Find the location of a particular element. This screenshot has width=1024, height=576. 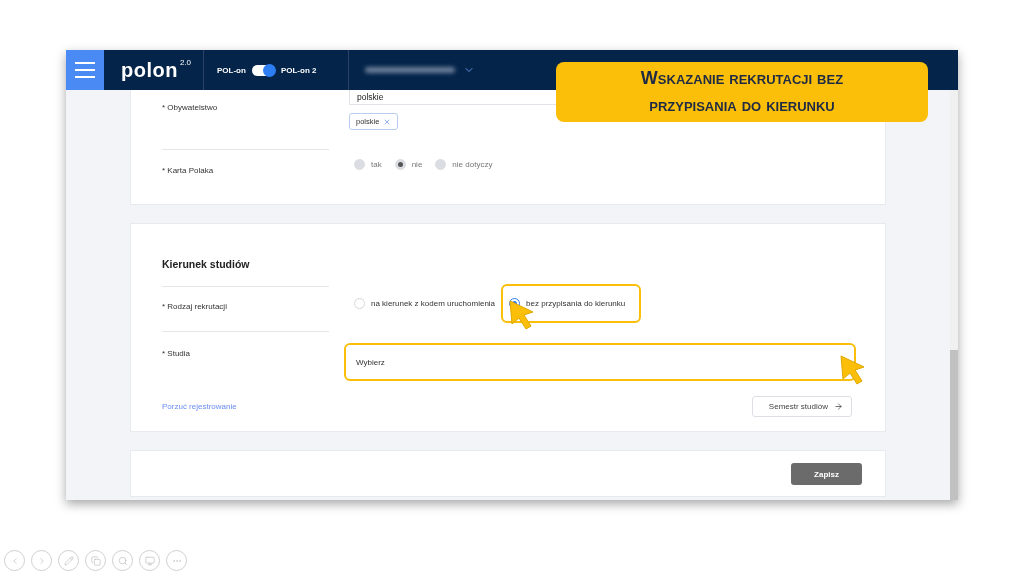

toggle-label: POL-on is located at coordinates (231, 70).